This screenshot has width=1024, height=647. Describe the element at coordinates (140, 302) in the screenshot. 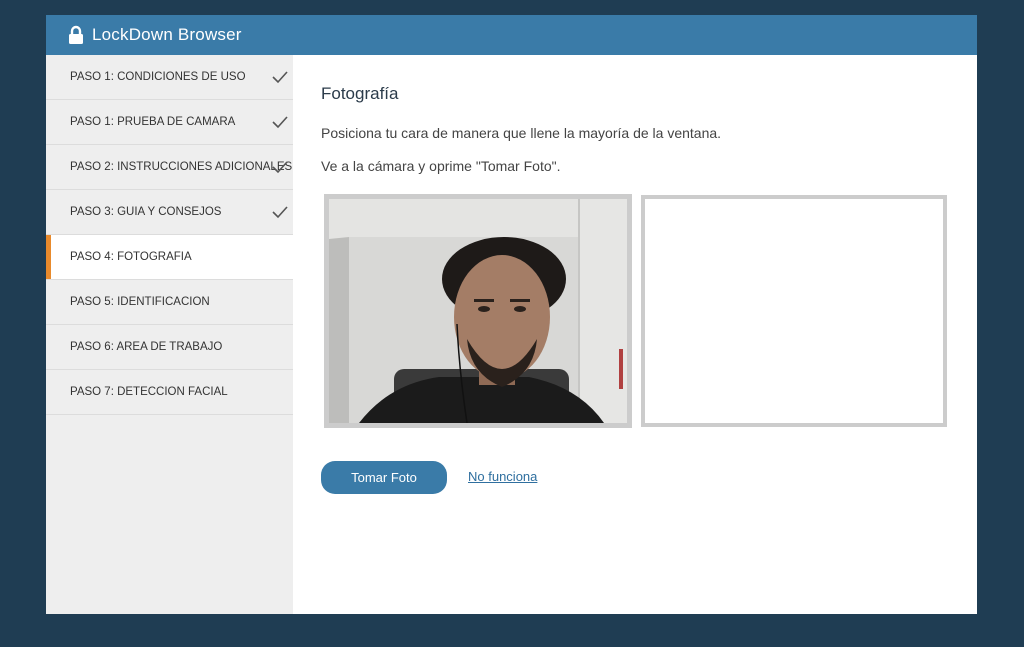

I see `step-label: PASO 5: IDENTIFICACION` at that location.